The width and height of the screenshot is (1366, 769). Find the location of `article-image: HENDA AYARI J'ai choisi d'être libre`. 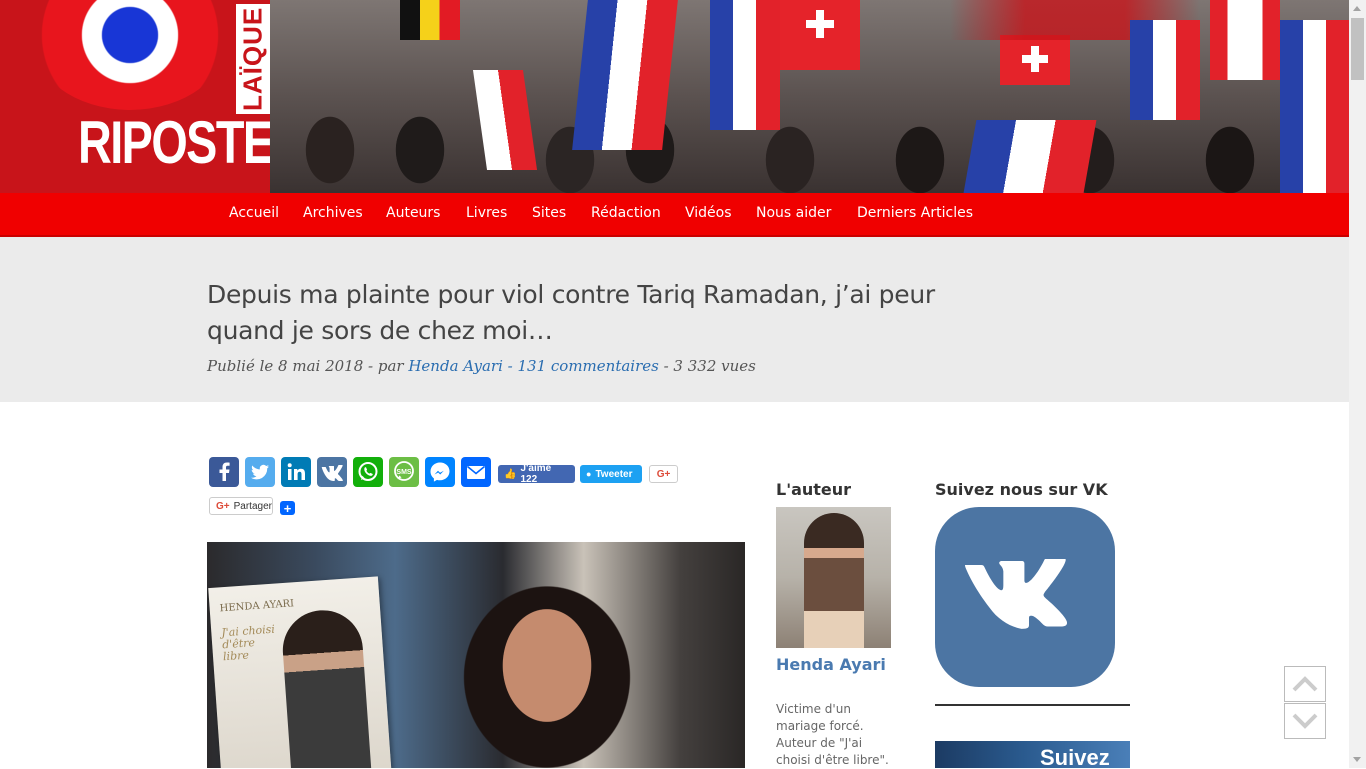

article-image: HENDA AYARI J'ai choisi d'être libre is located at coordinates (476, 655).